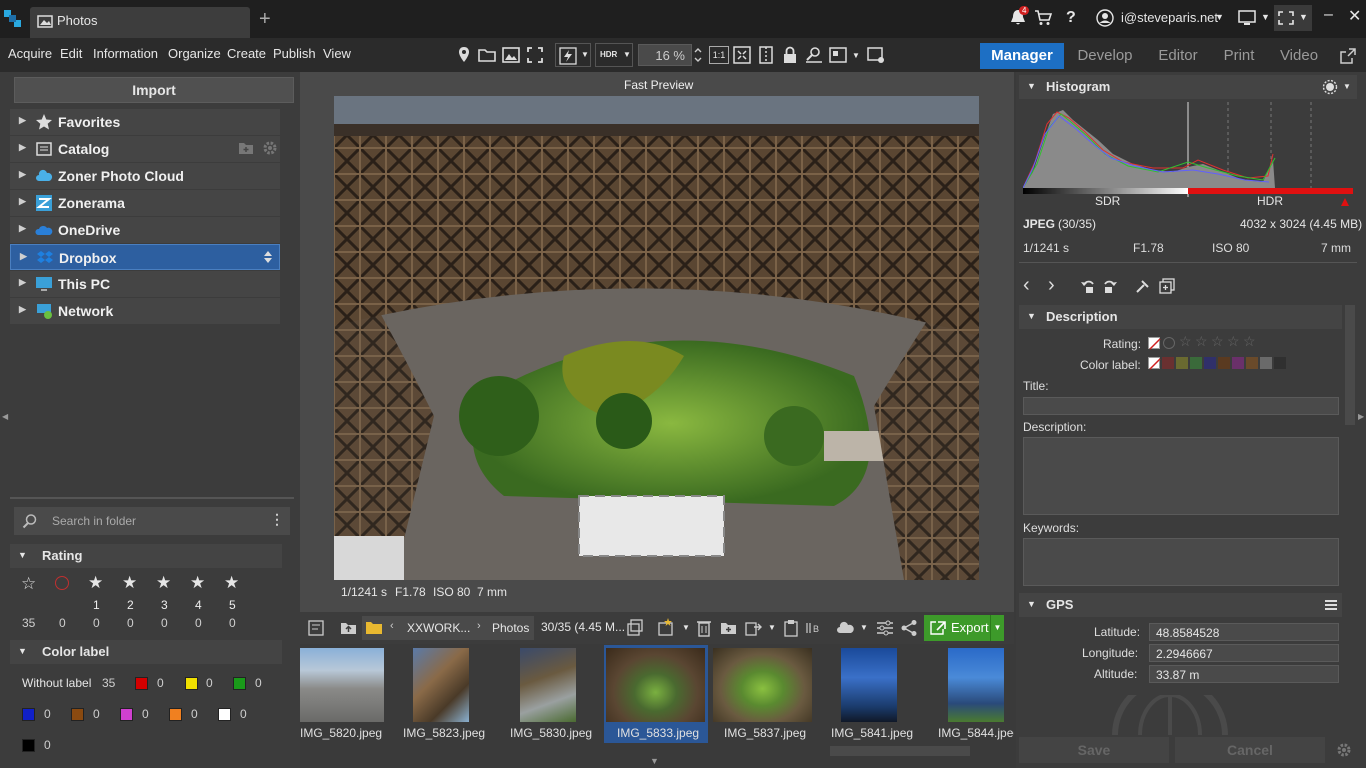  What do you see at coordinates (1169, 17) in the screenshot?
I see `user-email: i@steveparis.net` at bounding box center [1169, 17].